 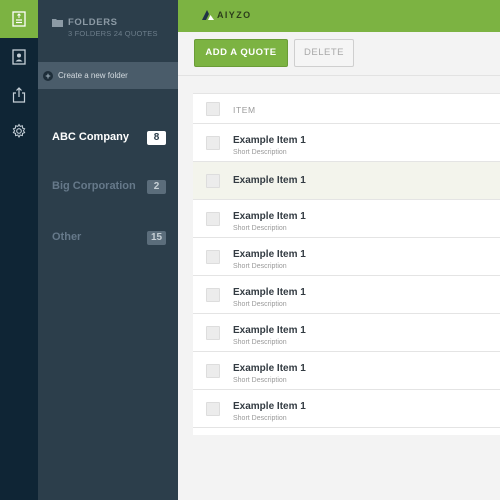 I want to click on delete-button: DELETE, so click(x=324, y=53).